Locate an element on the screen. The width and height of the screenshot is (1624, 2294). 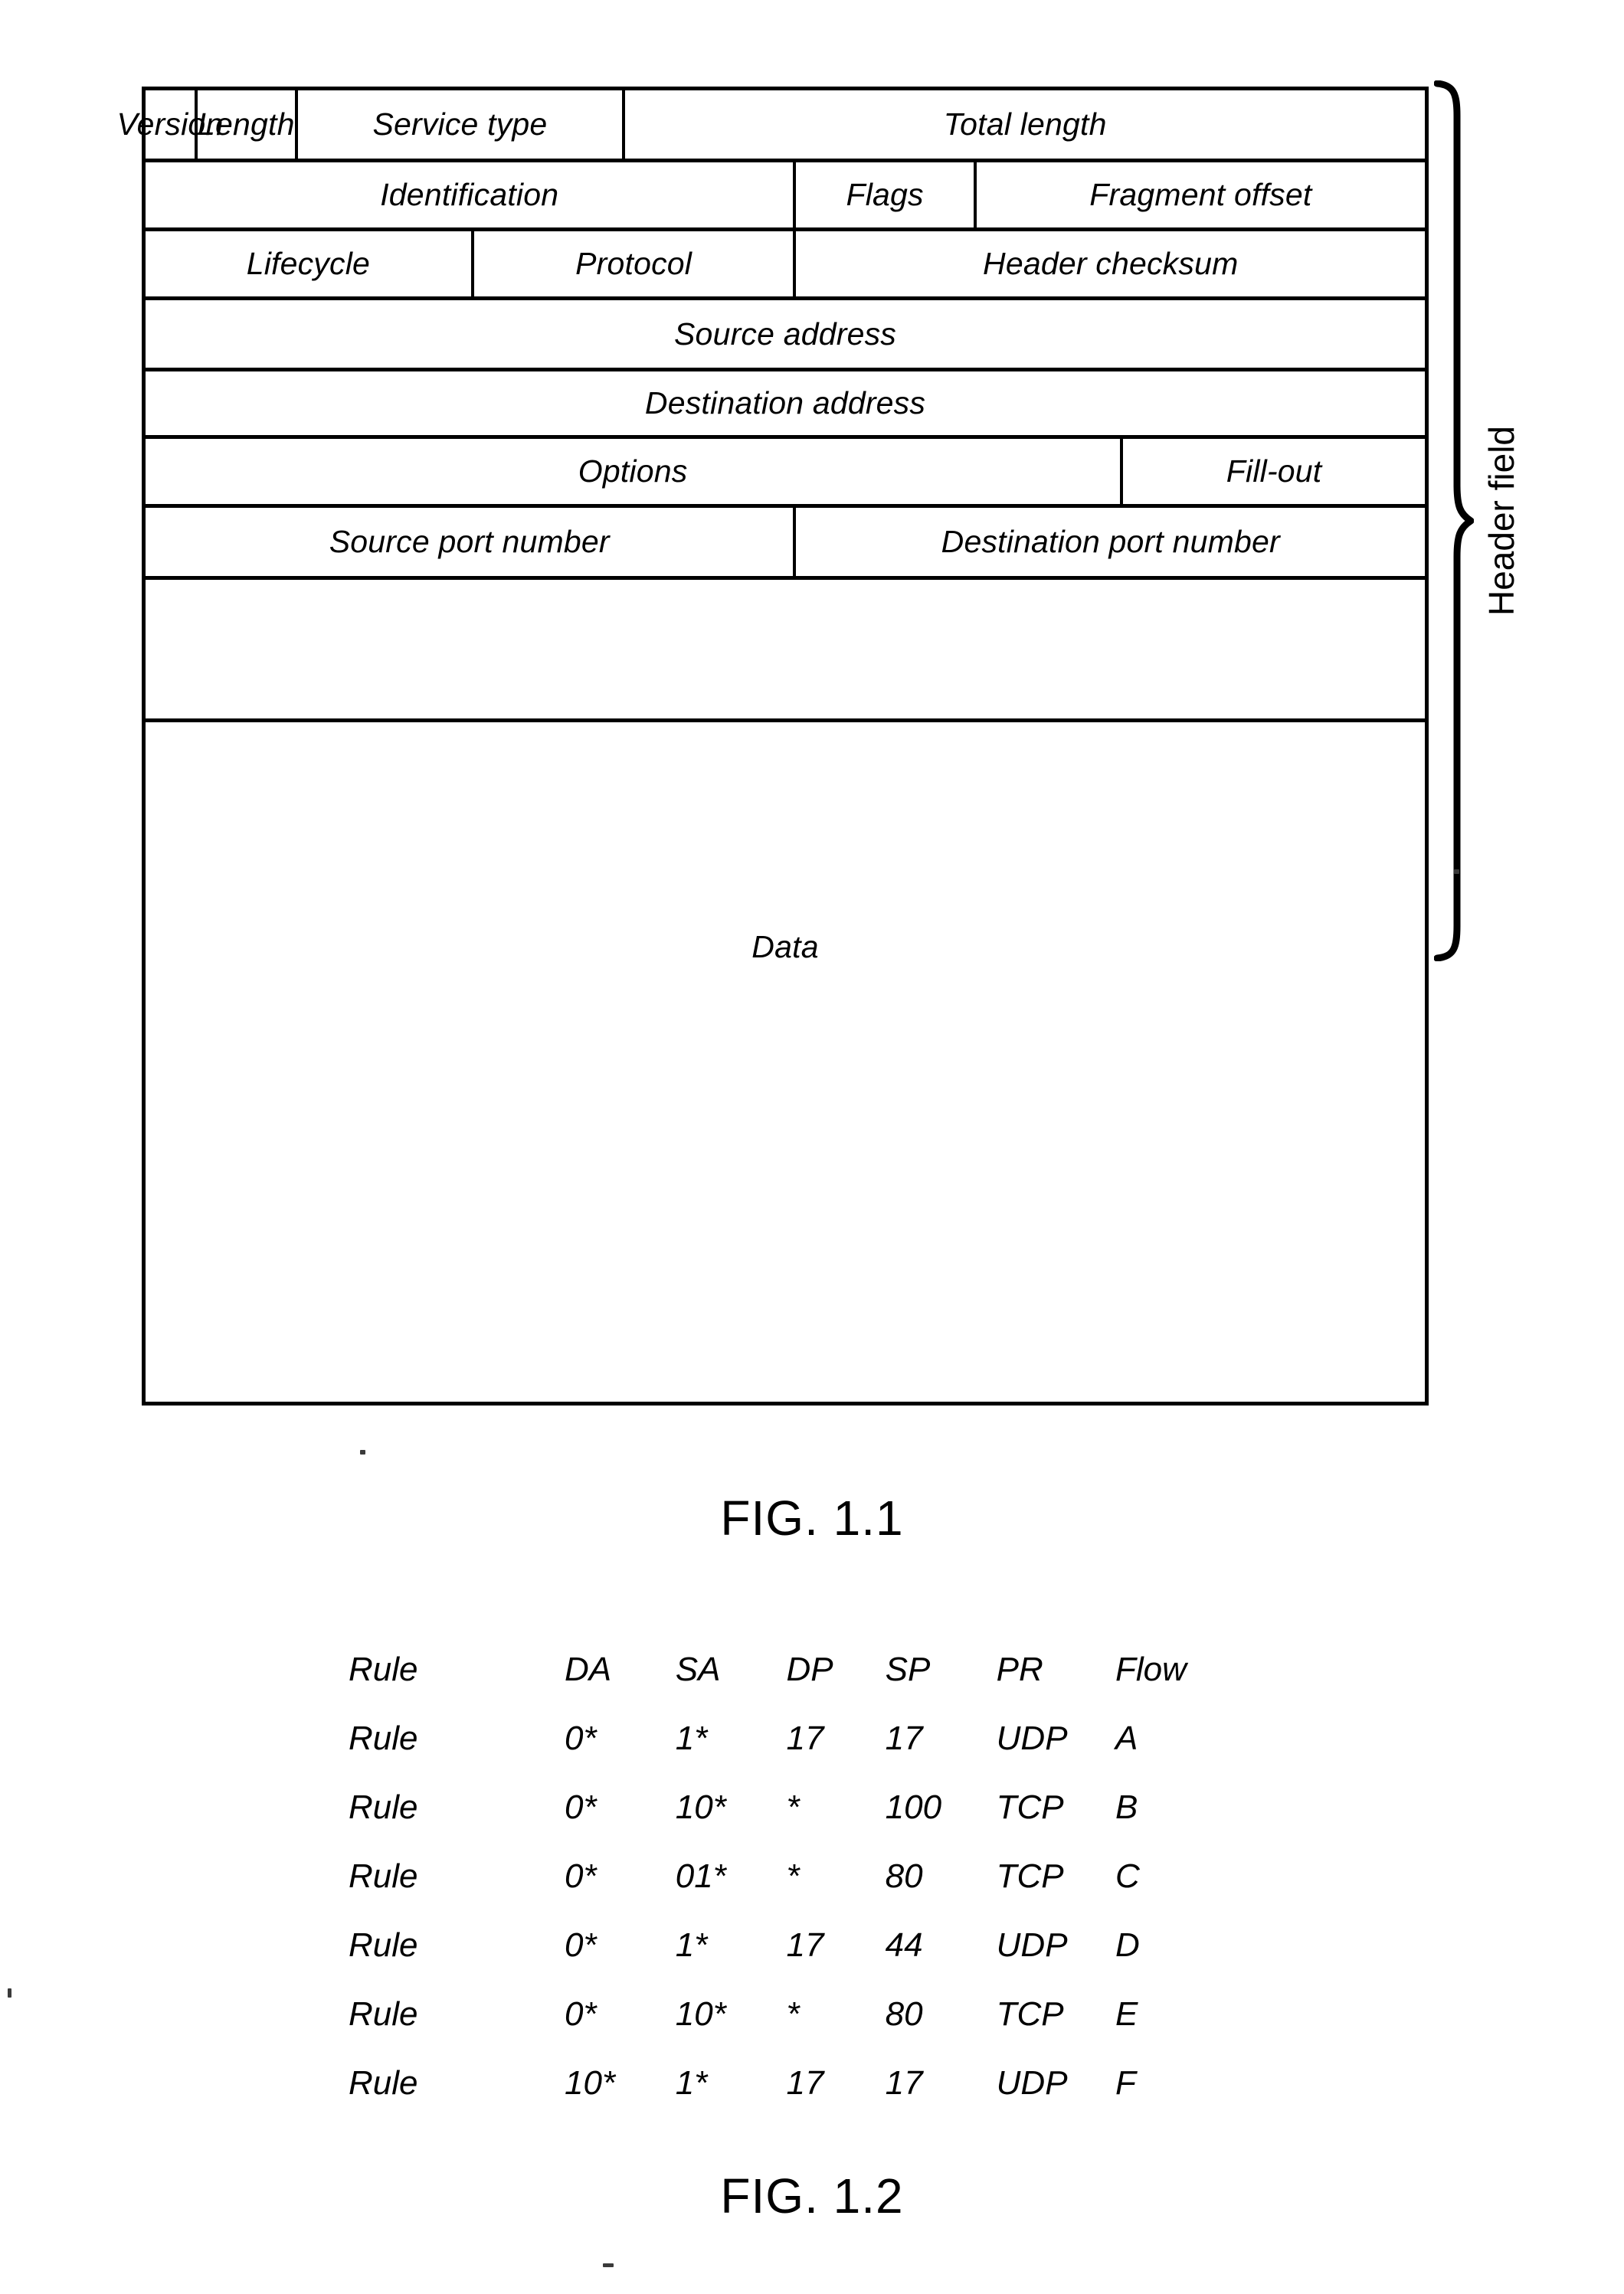
column-header-sp: SP is located at coordinates (908, 1669).